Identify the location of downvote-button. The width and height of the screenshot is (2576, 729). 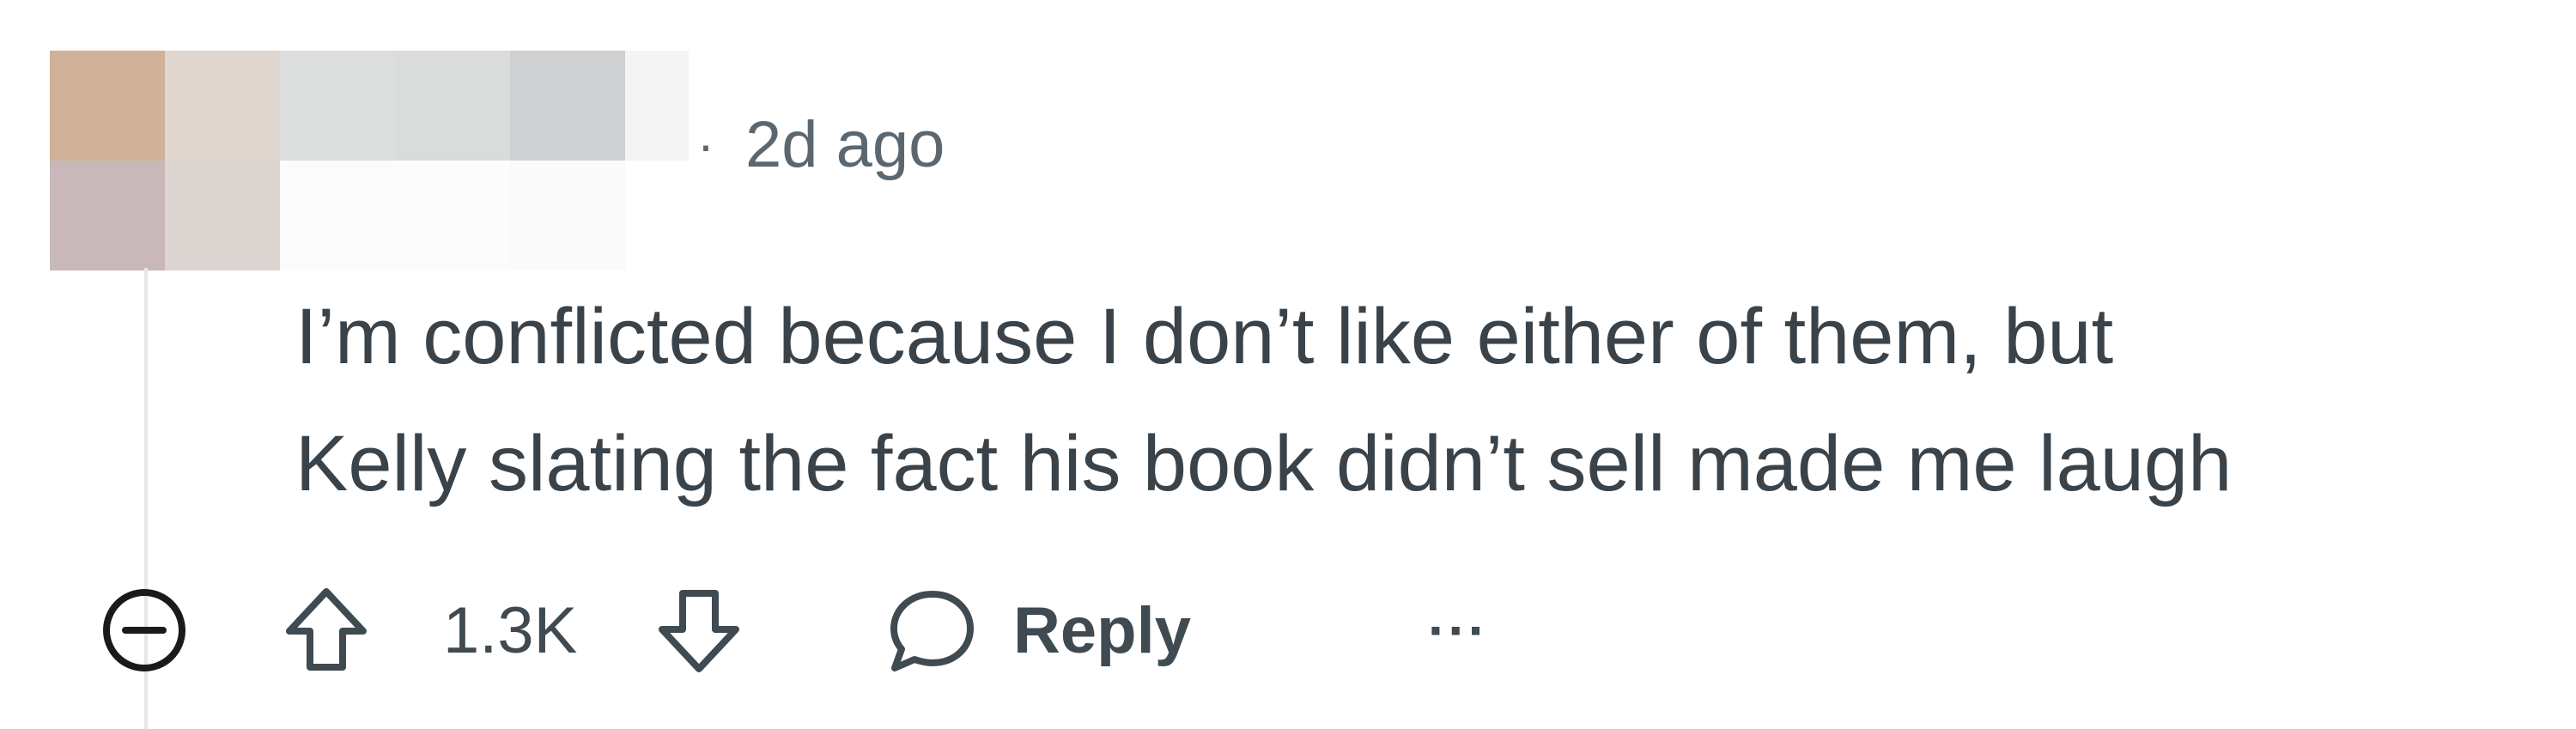
(698, 630).